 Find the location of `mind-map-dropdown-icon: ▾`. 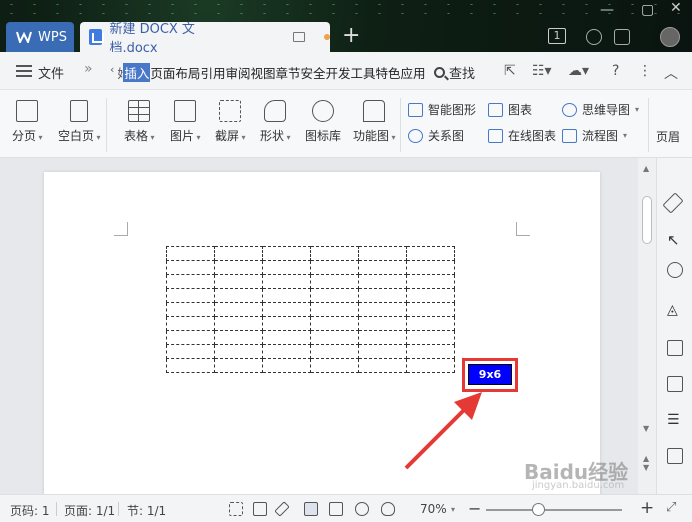

mind-map-dropdown-icon: ▾ is located at coordinates (637, 109).